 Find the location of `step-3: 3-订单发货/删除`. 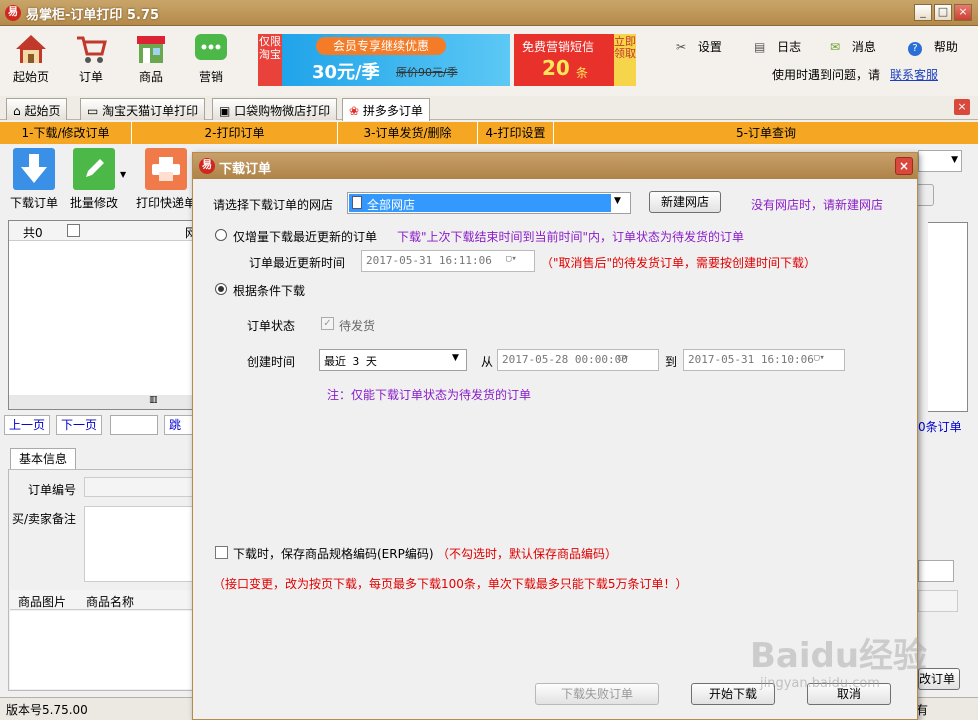

step-3: 3-订单发货/删除 is located at coordinates (408, 133).